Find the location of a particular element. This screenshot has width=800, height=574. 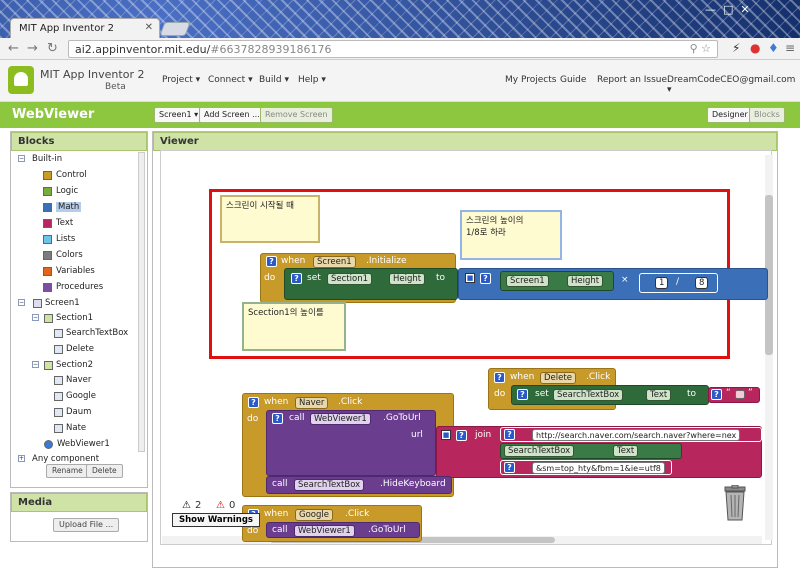

menu-icon: ≡ is located at coordinates (790, 48).